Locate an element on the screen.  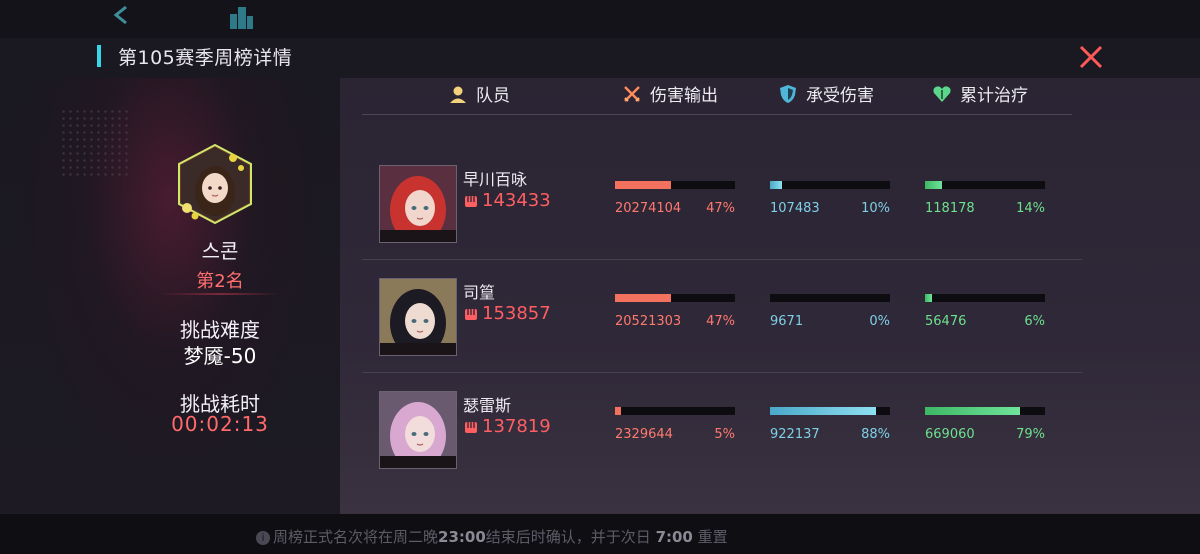
header-damage: 伤害输出 is located at coordinates (670, 93).